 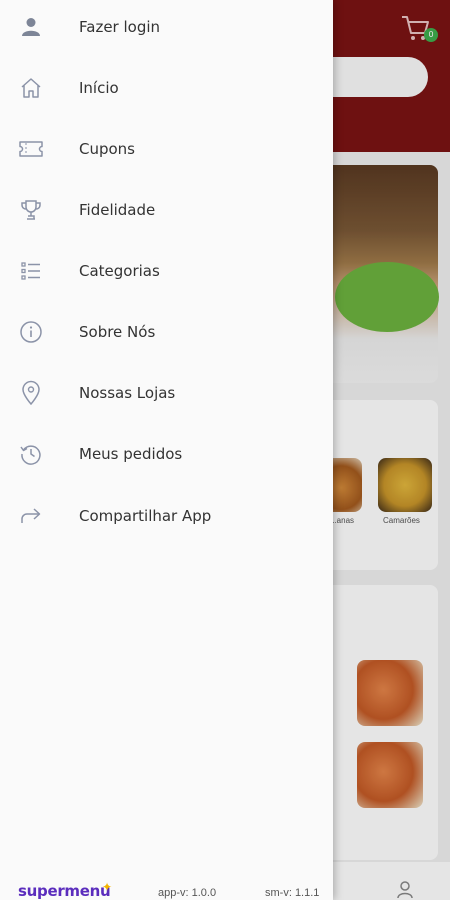 I want to click on menu-item-loyalty: Fidelidade, so click(x=166, y=210).